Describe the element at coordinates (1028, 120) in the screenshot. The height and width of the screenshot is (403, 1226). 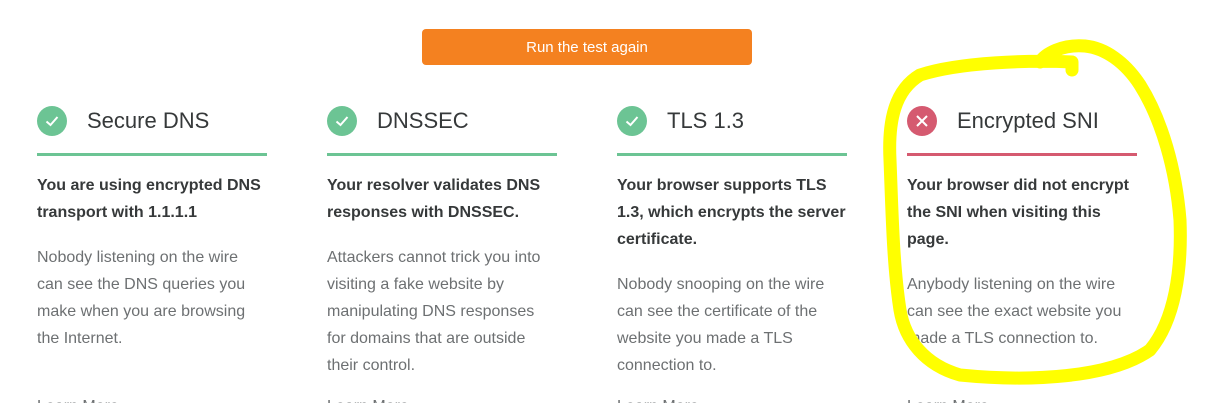
I see `card-title: Encrypted SNI` at that location.